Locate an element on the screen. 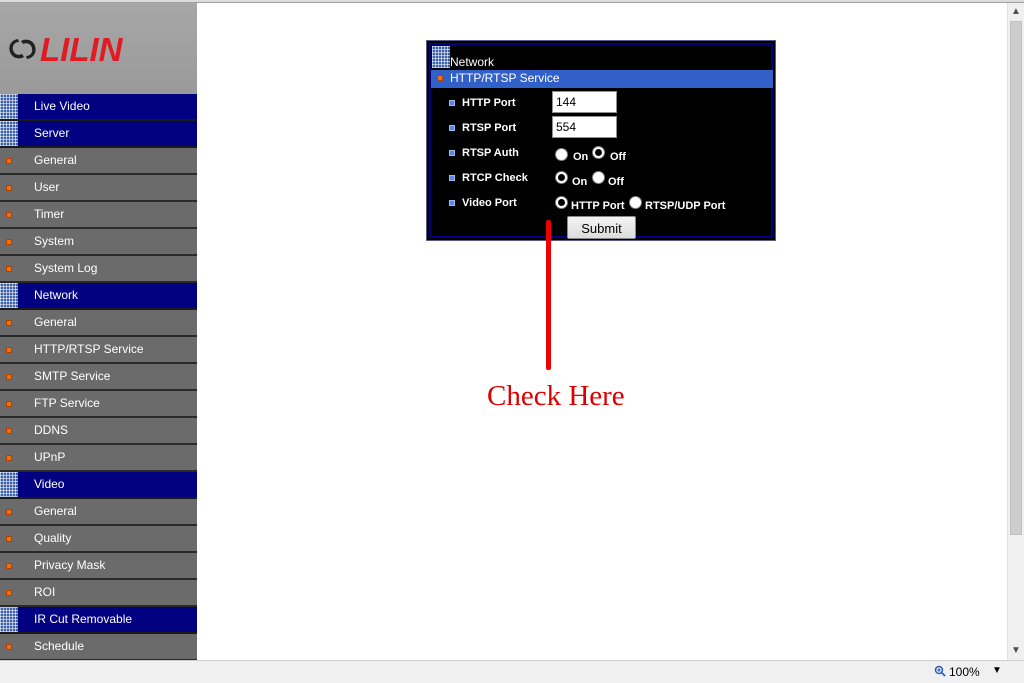 Image resolution: width=1024 pixels, height=683 pixels. scroll-thumb is located at coordinates (1016, 278).